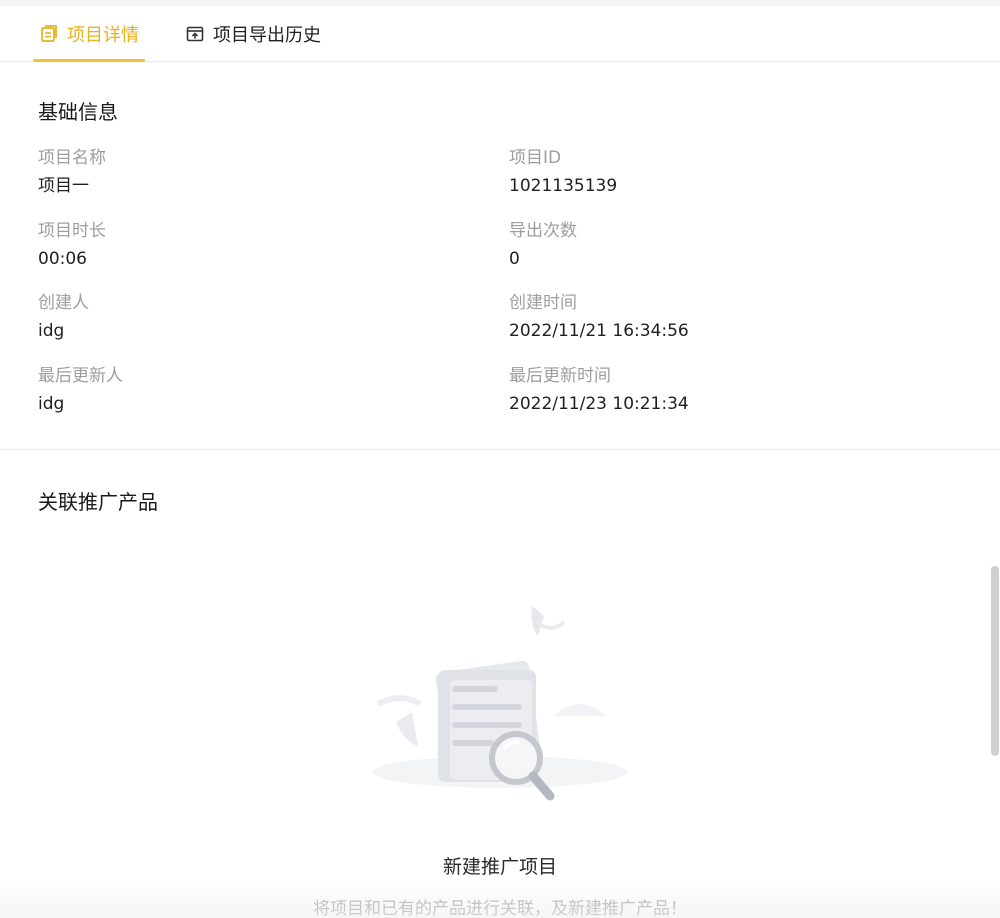  What do you see at coordinates (49, 34) in the screenshot?
I see `document-icon` at bounding box center [49, 34].